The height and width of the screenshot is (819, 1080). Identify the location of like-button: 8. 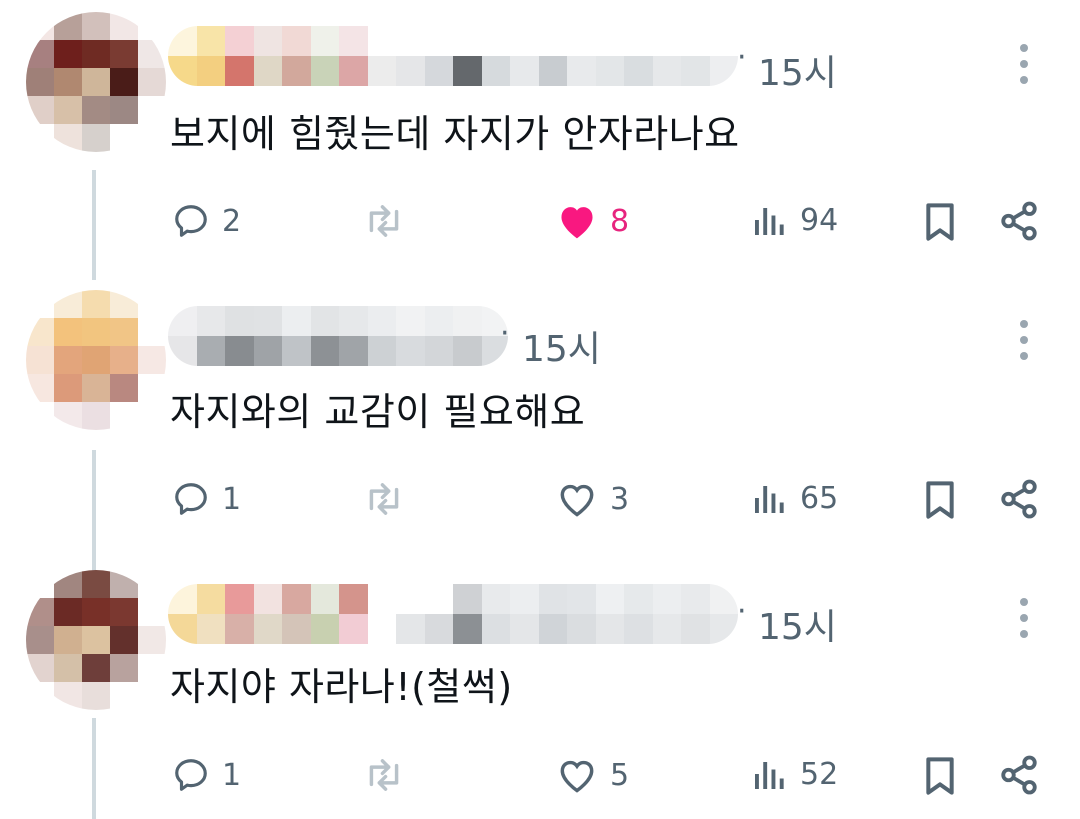
(592, 221).